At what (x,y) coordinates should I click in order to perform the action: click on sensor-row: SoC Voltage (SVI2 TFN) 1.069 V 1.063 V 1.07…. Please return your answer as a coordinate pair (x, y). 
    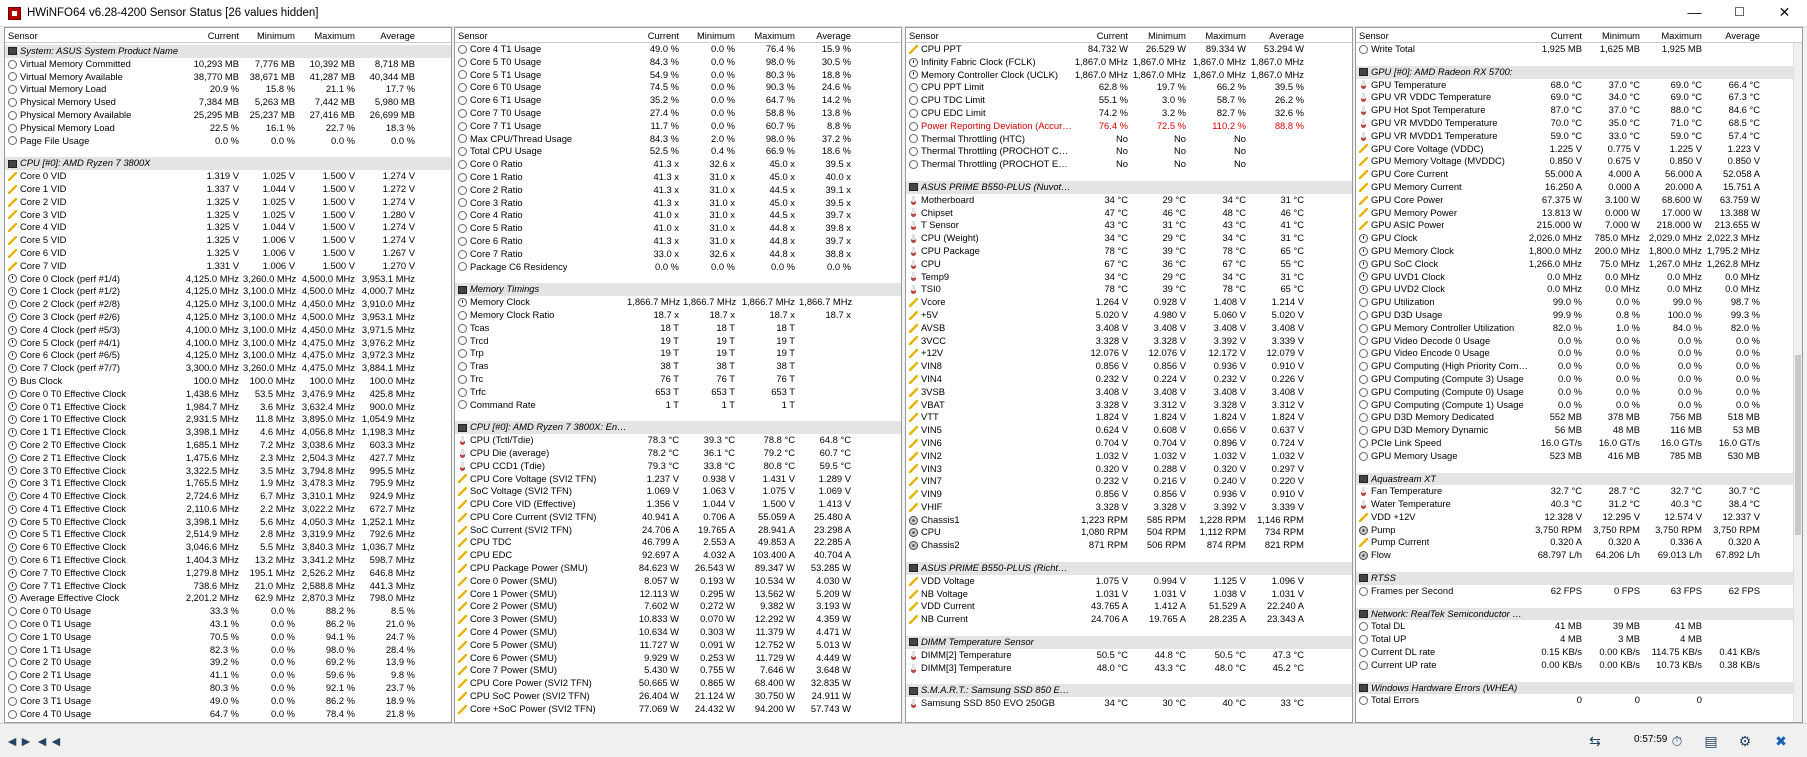
    Looking at the image, I should click on (678, 491).